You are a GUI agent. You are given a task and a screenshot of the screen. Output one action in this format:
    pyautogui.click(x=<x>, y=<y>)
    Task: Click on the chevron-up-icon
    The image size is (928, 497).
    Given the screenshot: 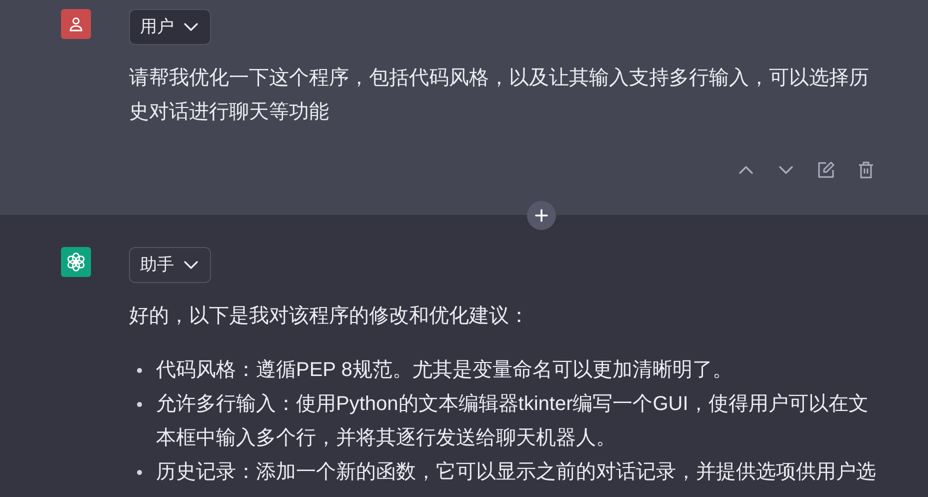 What is the action you would take?
    pyautogui.click(x=746, y=170)
    